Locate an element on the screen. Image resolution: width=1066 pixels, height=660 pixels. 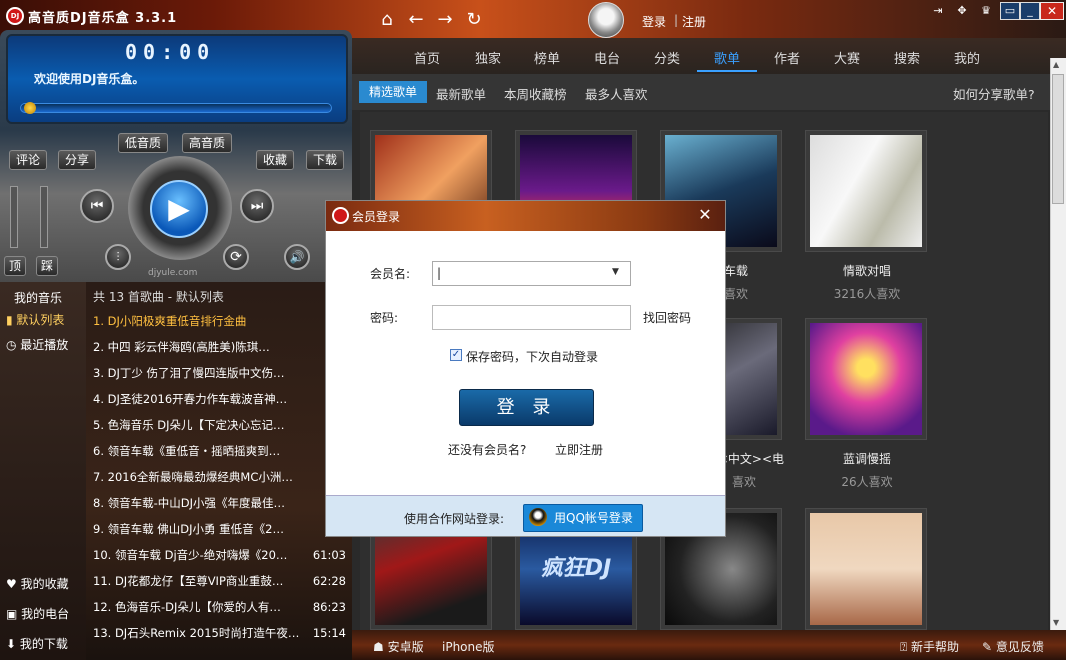
song-row: 7. 2016全新最嗨最劲爆经典MC小洲…61 is located at coordinates (219, 477).